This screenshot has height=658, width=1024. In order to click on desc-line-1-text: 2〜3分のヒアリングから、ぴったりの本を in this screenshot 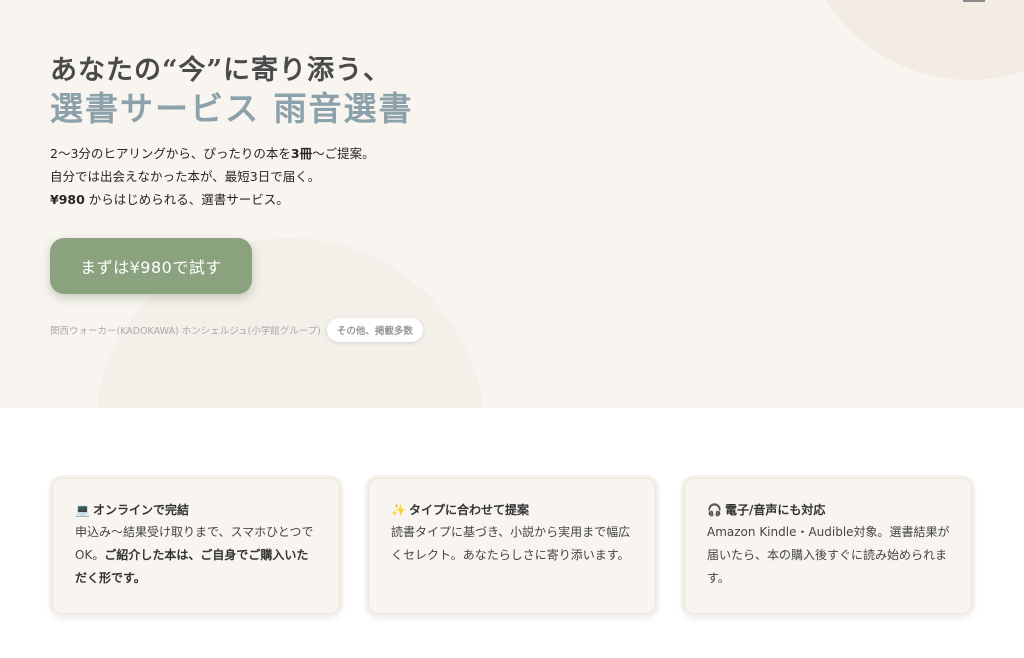, I will do `click(170, 153)`.